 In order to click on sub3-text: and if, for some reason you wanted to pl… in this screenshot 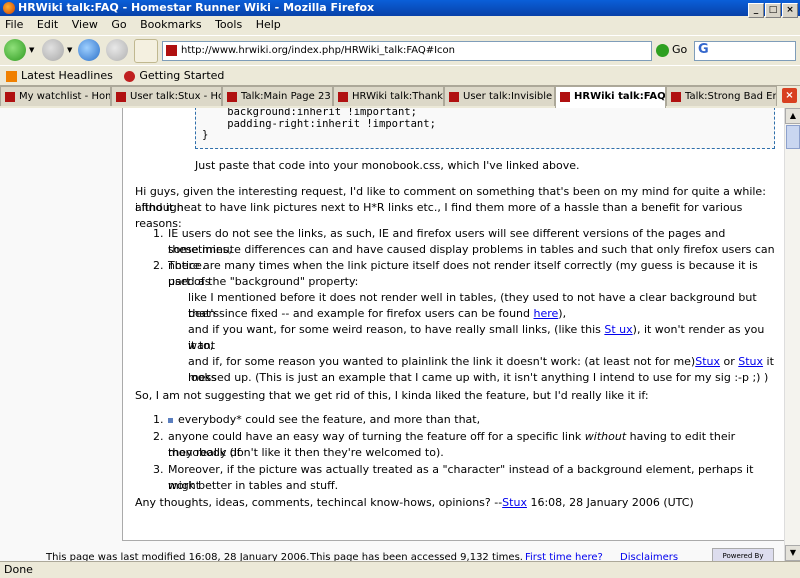, I will do `click(442, 361)`.